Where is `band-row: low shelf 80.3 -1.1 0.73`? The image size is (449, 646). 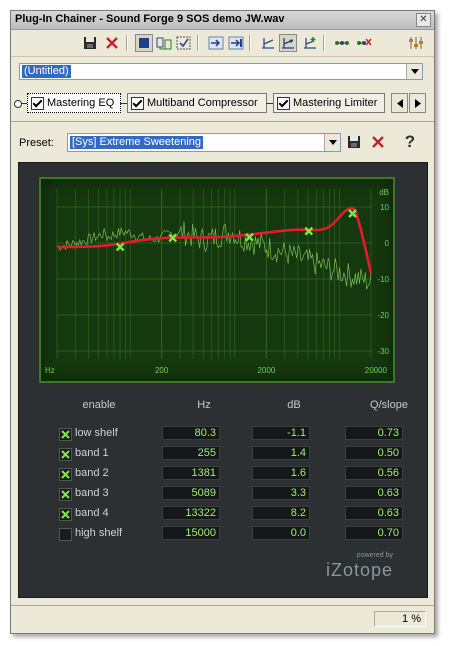
band-row: low shelf 80.3 -1.1 0.73 is located at coordinates (223, 434).